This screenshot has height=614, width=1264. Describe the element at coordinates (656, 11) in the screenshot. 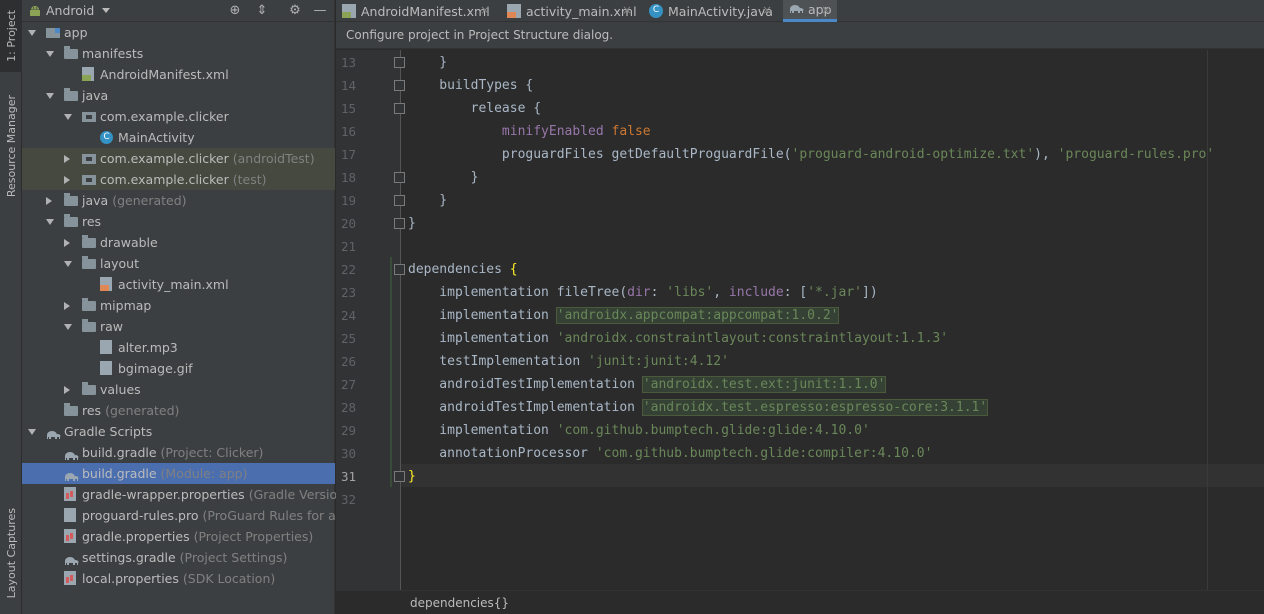

I see `class-icon: C` at that location.